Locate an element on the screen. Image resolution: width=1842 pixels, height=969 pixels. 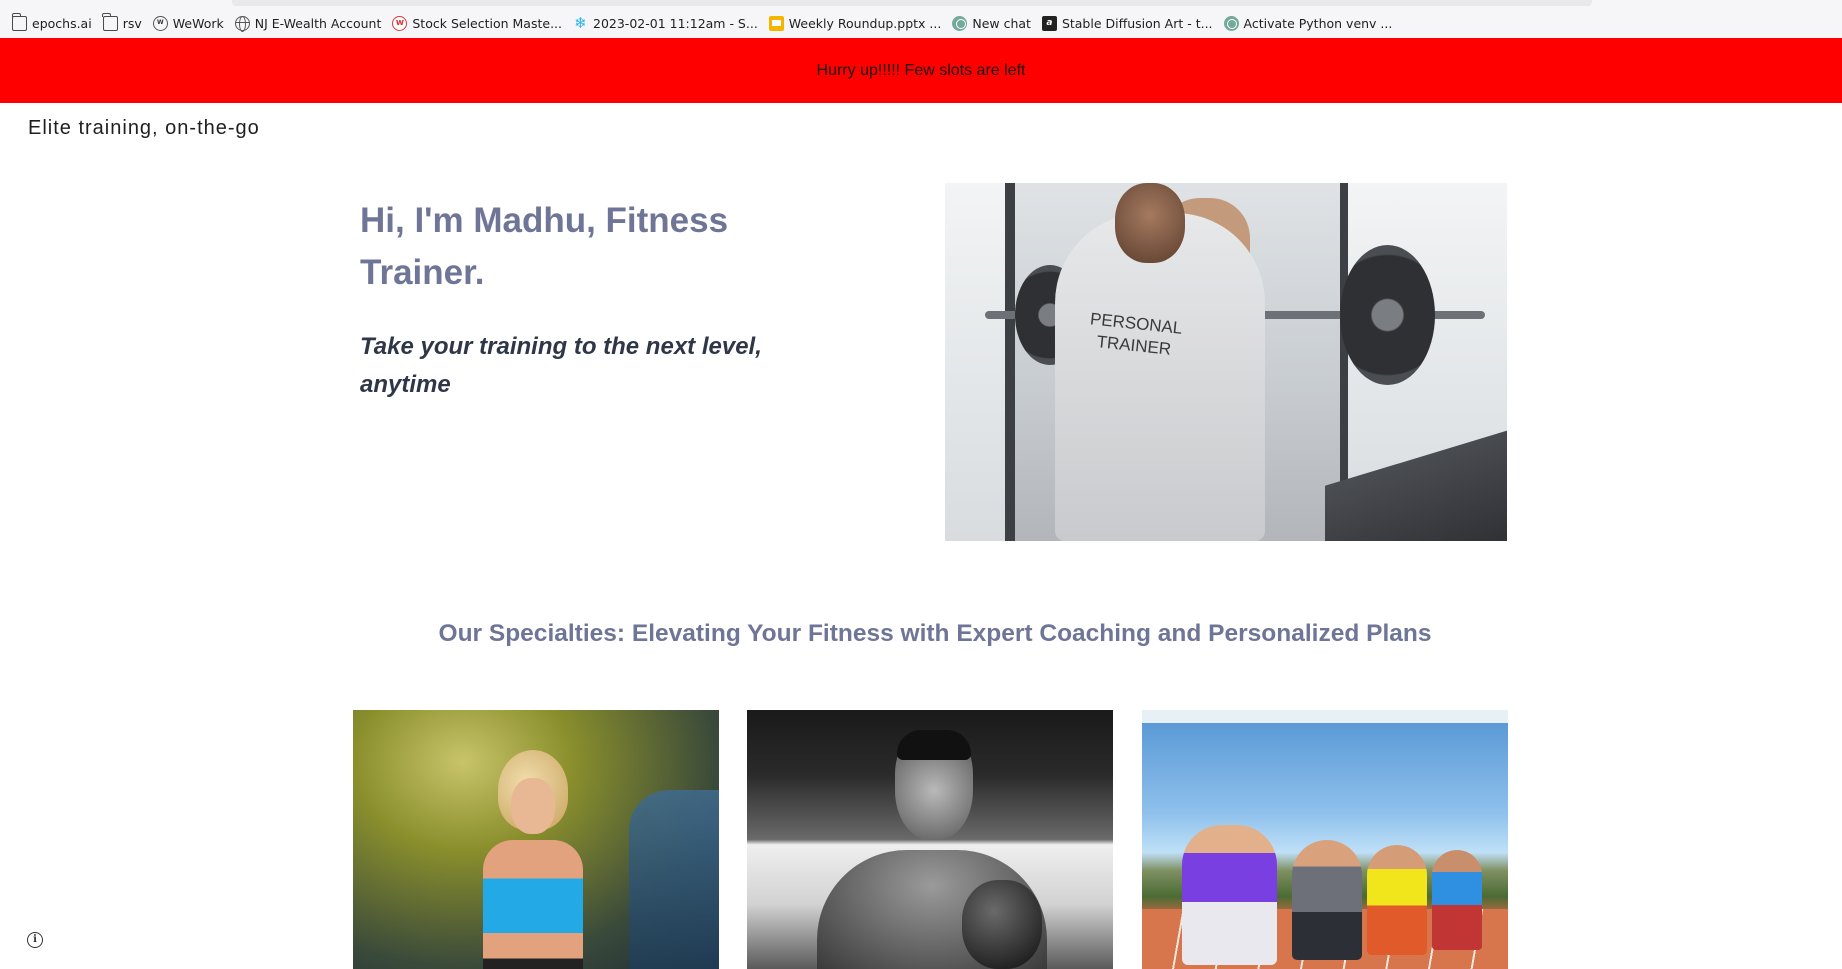
wework-icon: W is located at coordinates (160, 23).